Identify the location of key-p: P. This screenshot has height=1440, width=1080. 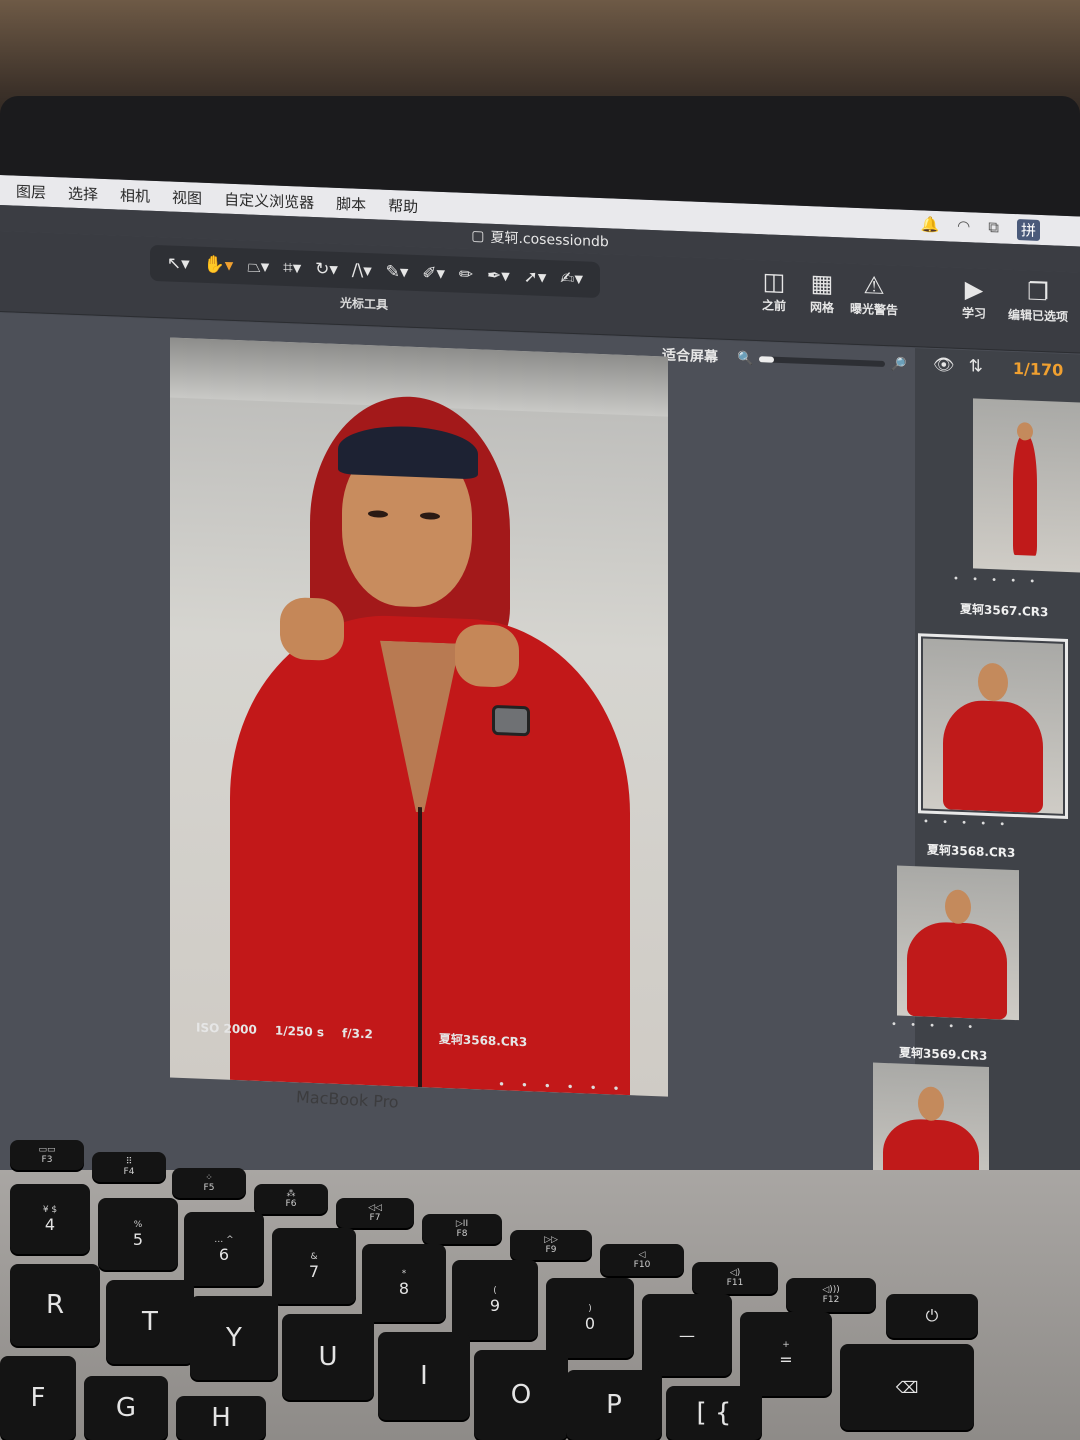
(614, 1405).